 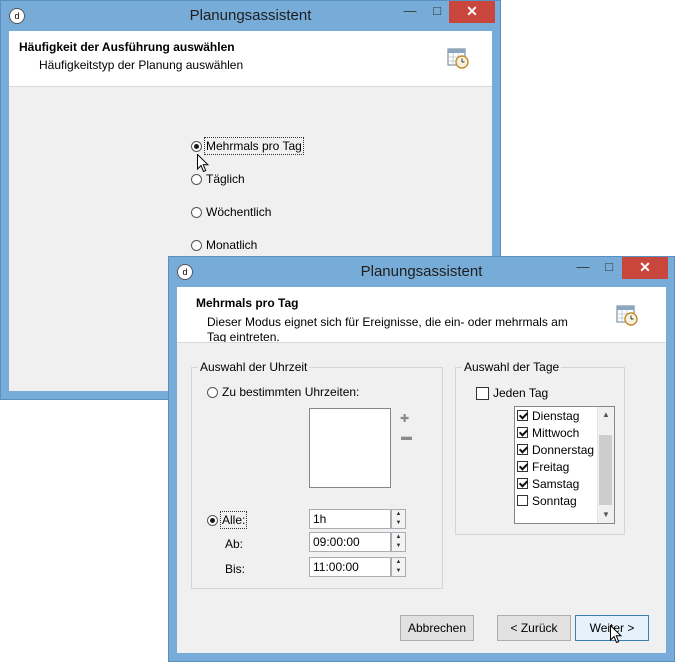 I want to click on list-item: Mittwoch, so click(x=548, y=432).